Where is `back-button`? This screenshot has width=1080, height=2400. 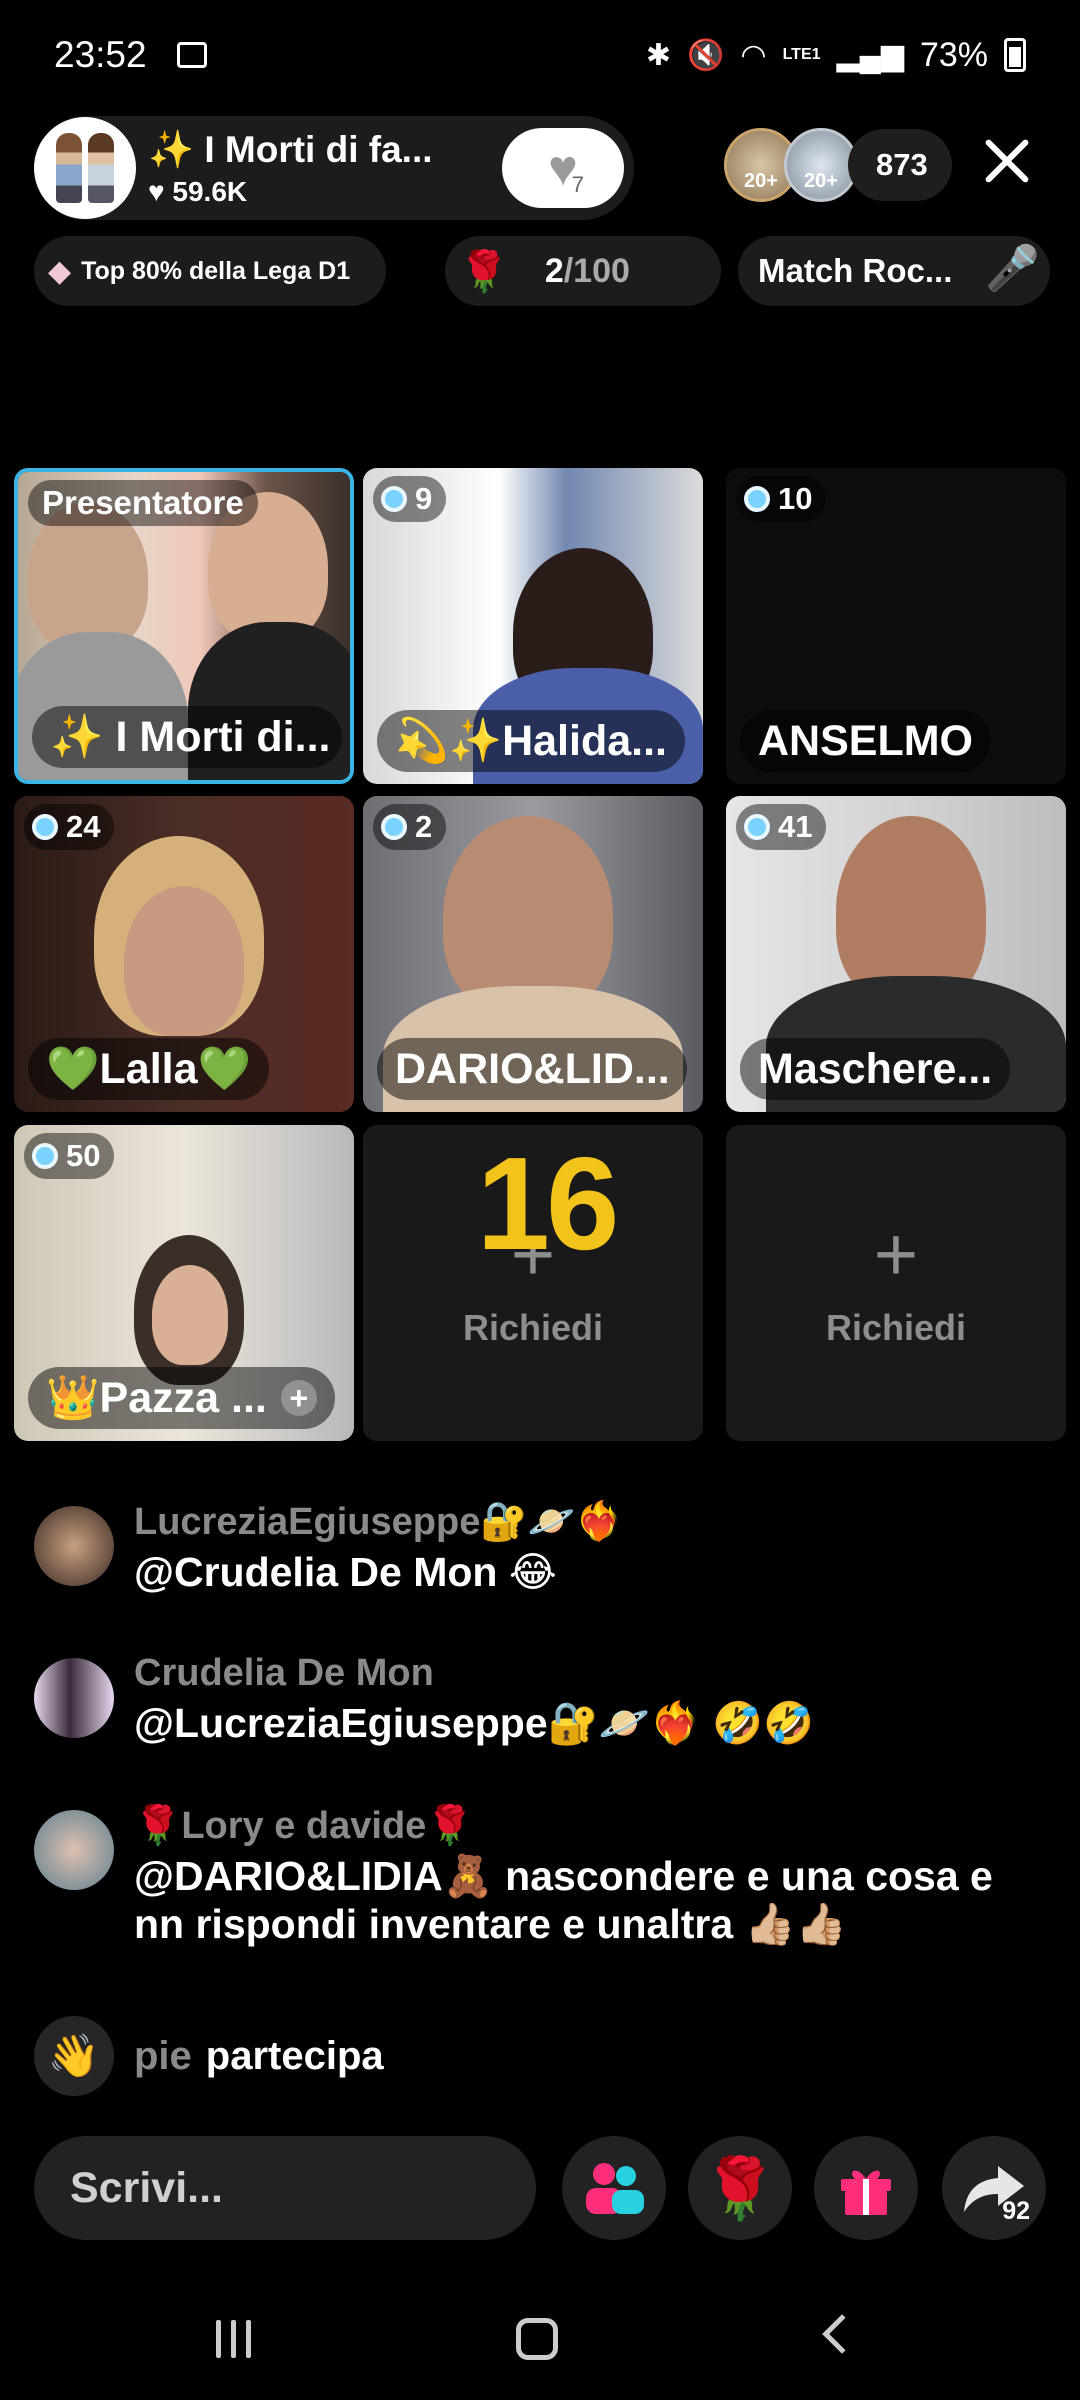
back-button is located at coordinates (842, 2334).